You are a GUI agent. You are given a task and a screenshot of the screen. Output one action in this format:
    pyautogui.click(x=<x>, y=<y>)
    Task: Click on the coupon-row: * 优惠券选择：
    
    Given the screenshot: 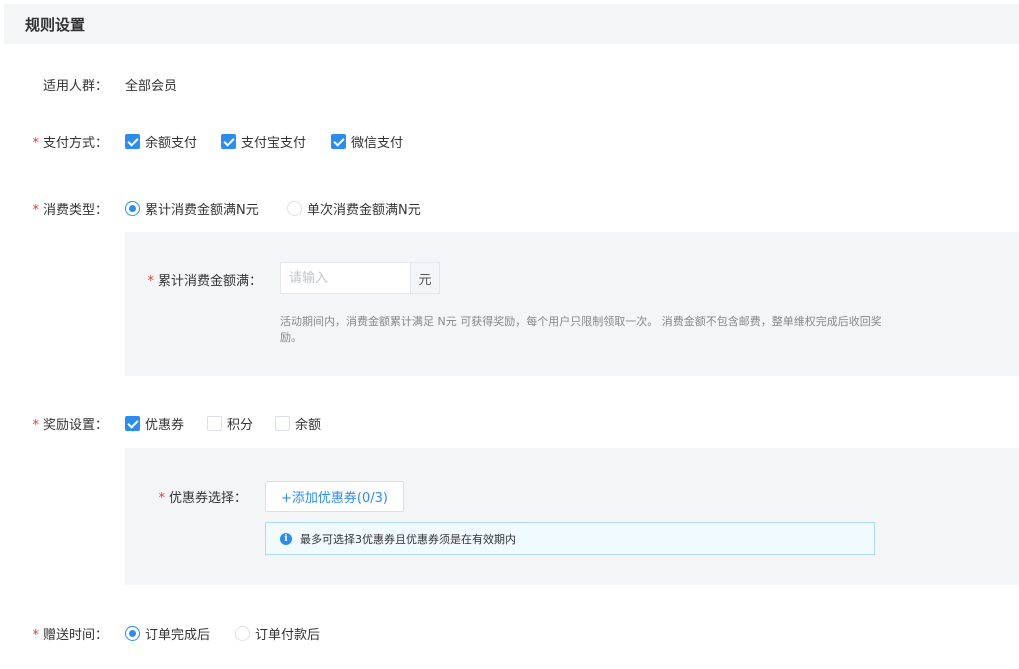 What is the action you would take?
    pyautogui.click(x=509, y=496)
    